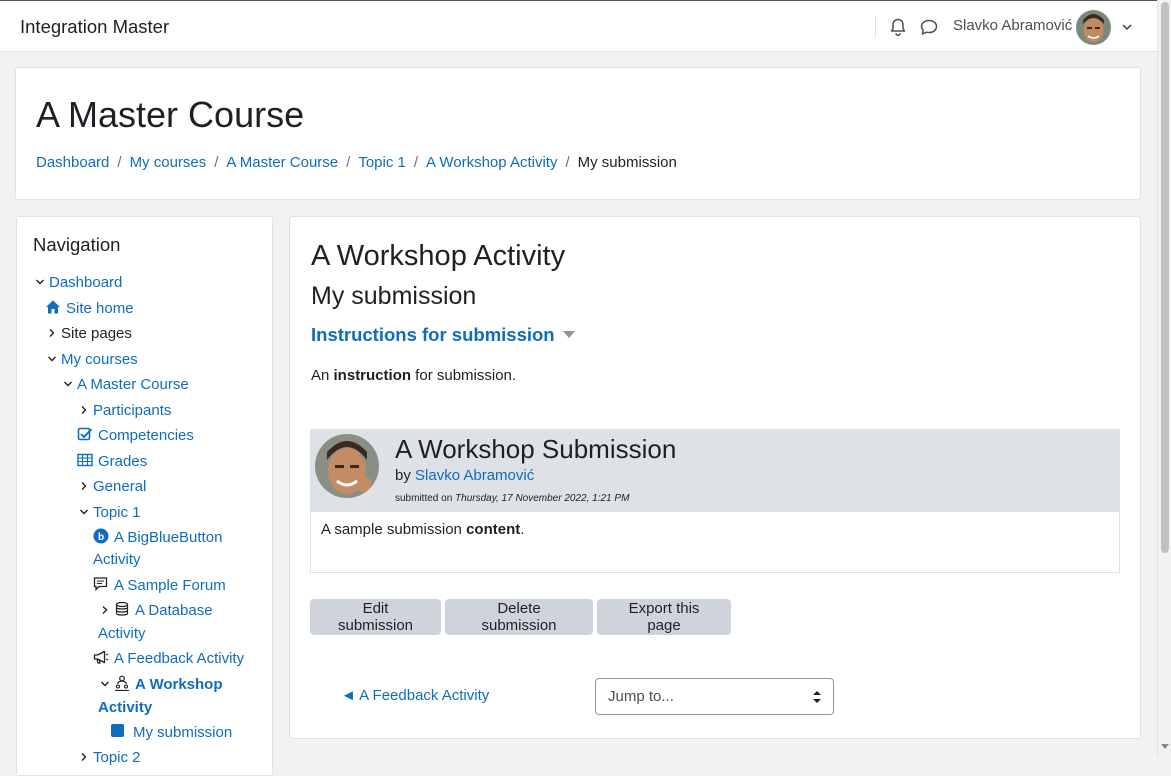 This screenshot has height=776, width=1171. What do you see at coordinates (322, 375) in the screenshot?
I see `instructions-text-part: An` at bounding box center [322, 375].